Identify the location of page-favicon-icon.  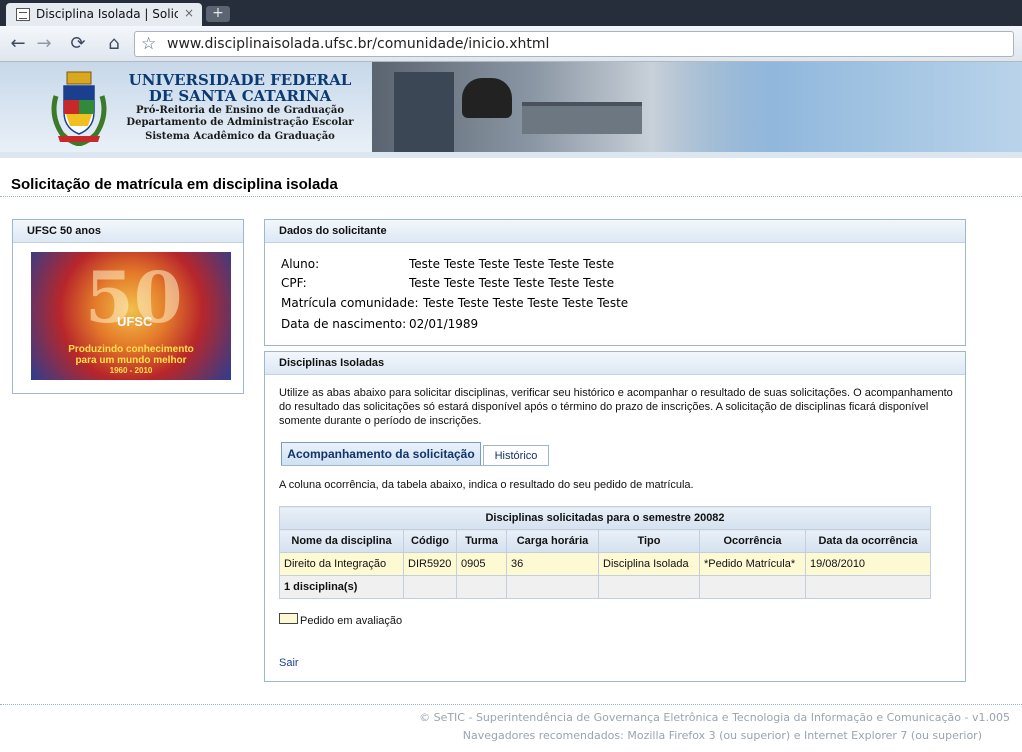
(23, 14).